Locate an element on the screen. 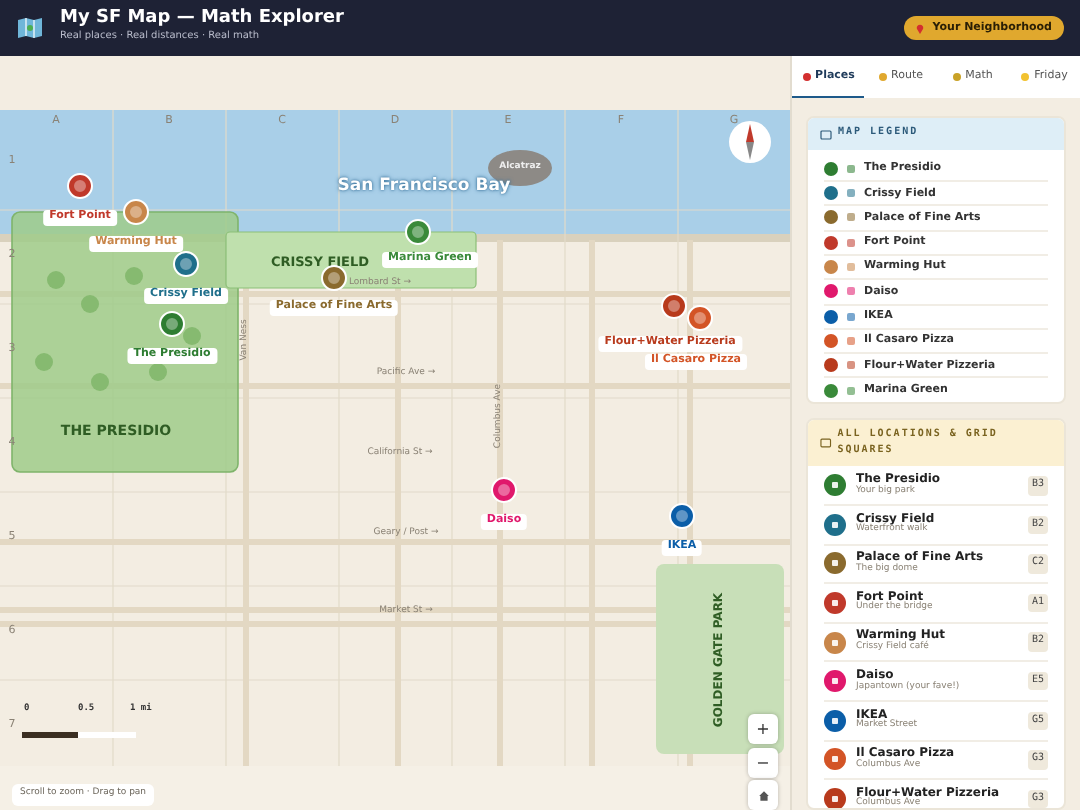 This screenshot has width=1080, height=810. app-title: My SF Map — Math Explorer is located at coordinates (202, 20).